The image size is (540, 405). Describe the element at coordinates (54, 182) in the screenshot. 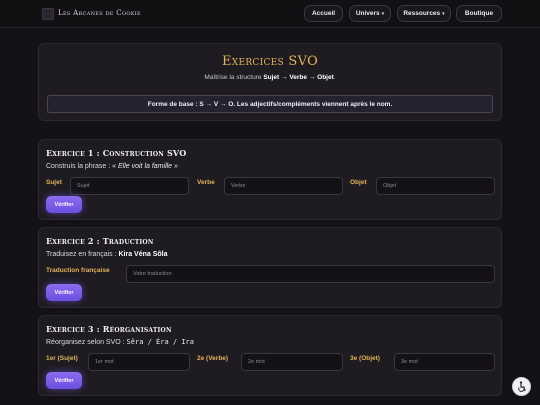

I see `sujet-label: Sujet` at that location.